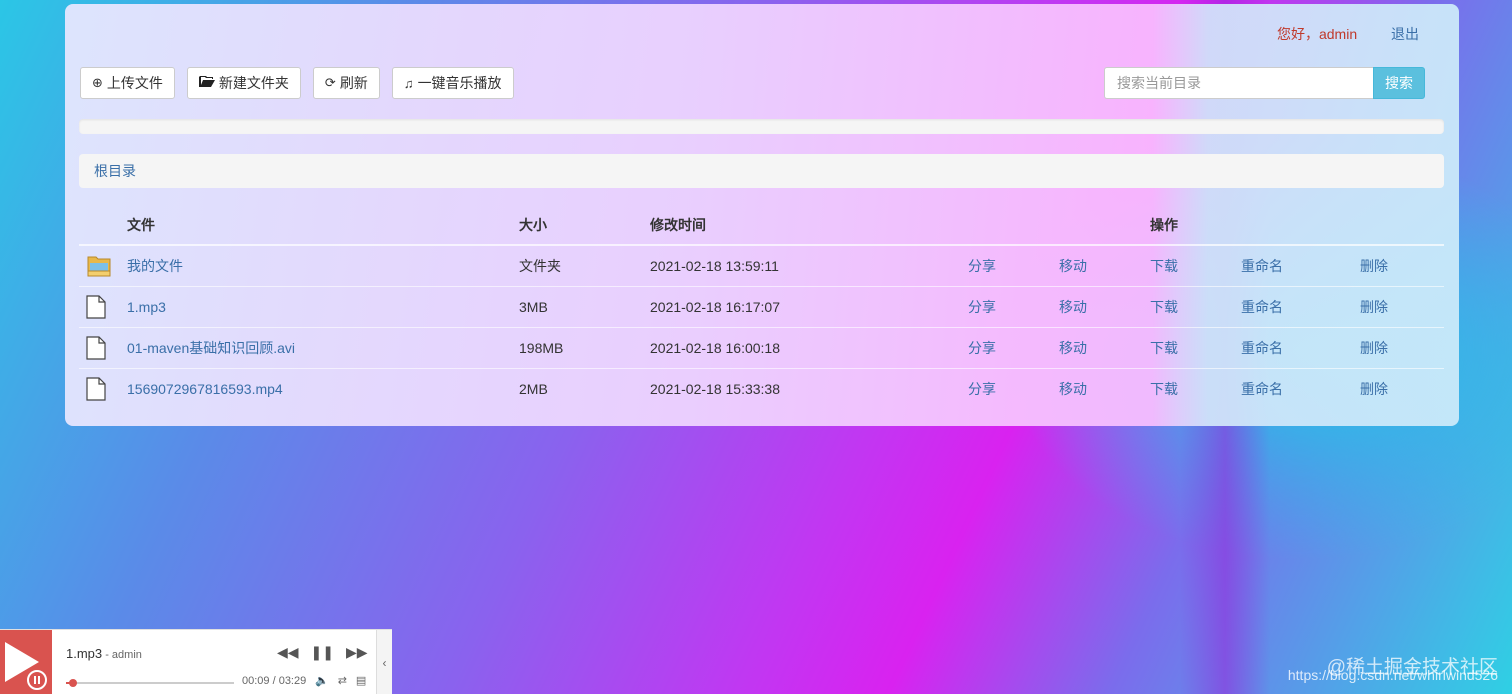 This screenshot has width=1512, height=694. What do you see at coordinates (330, 82) in the screenshot?
I see `refresh-icon: ⟳` at bounding box center [330, 82].